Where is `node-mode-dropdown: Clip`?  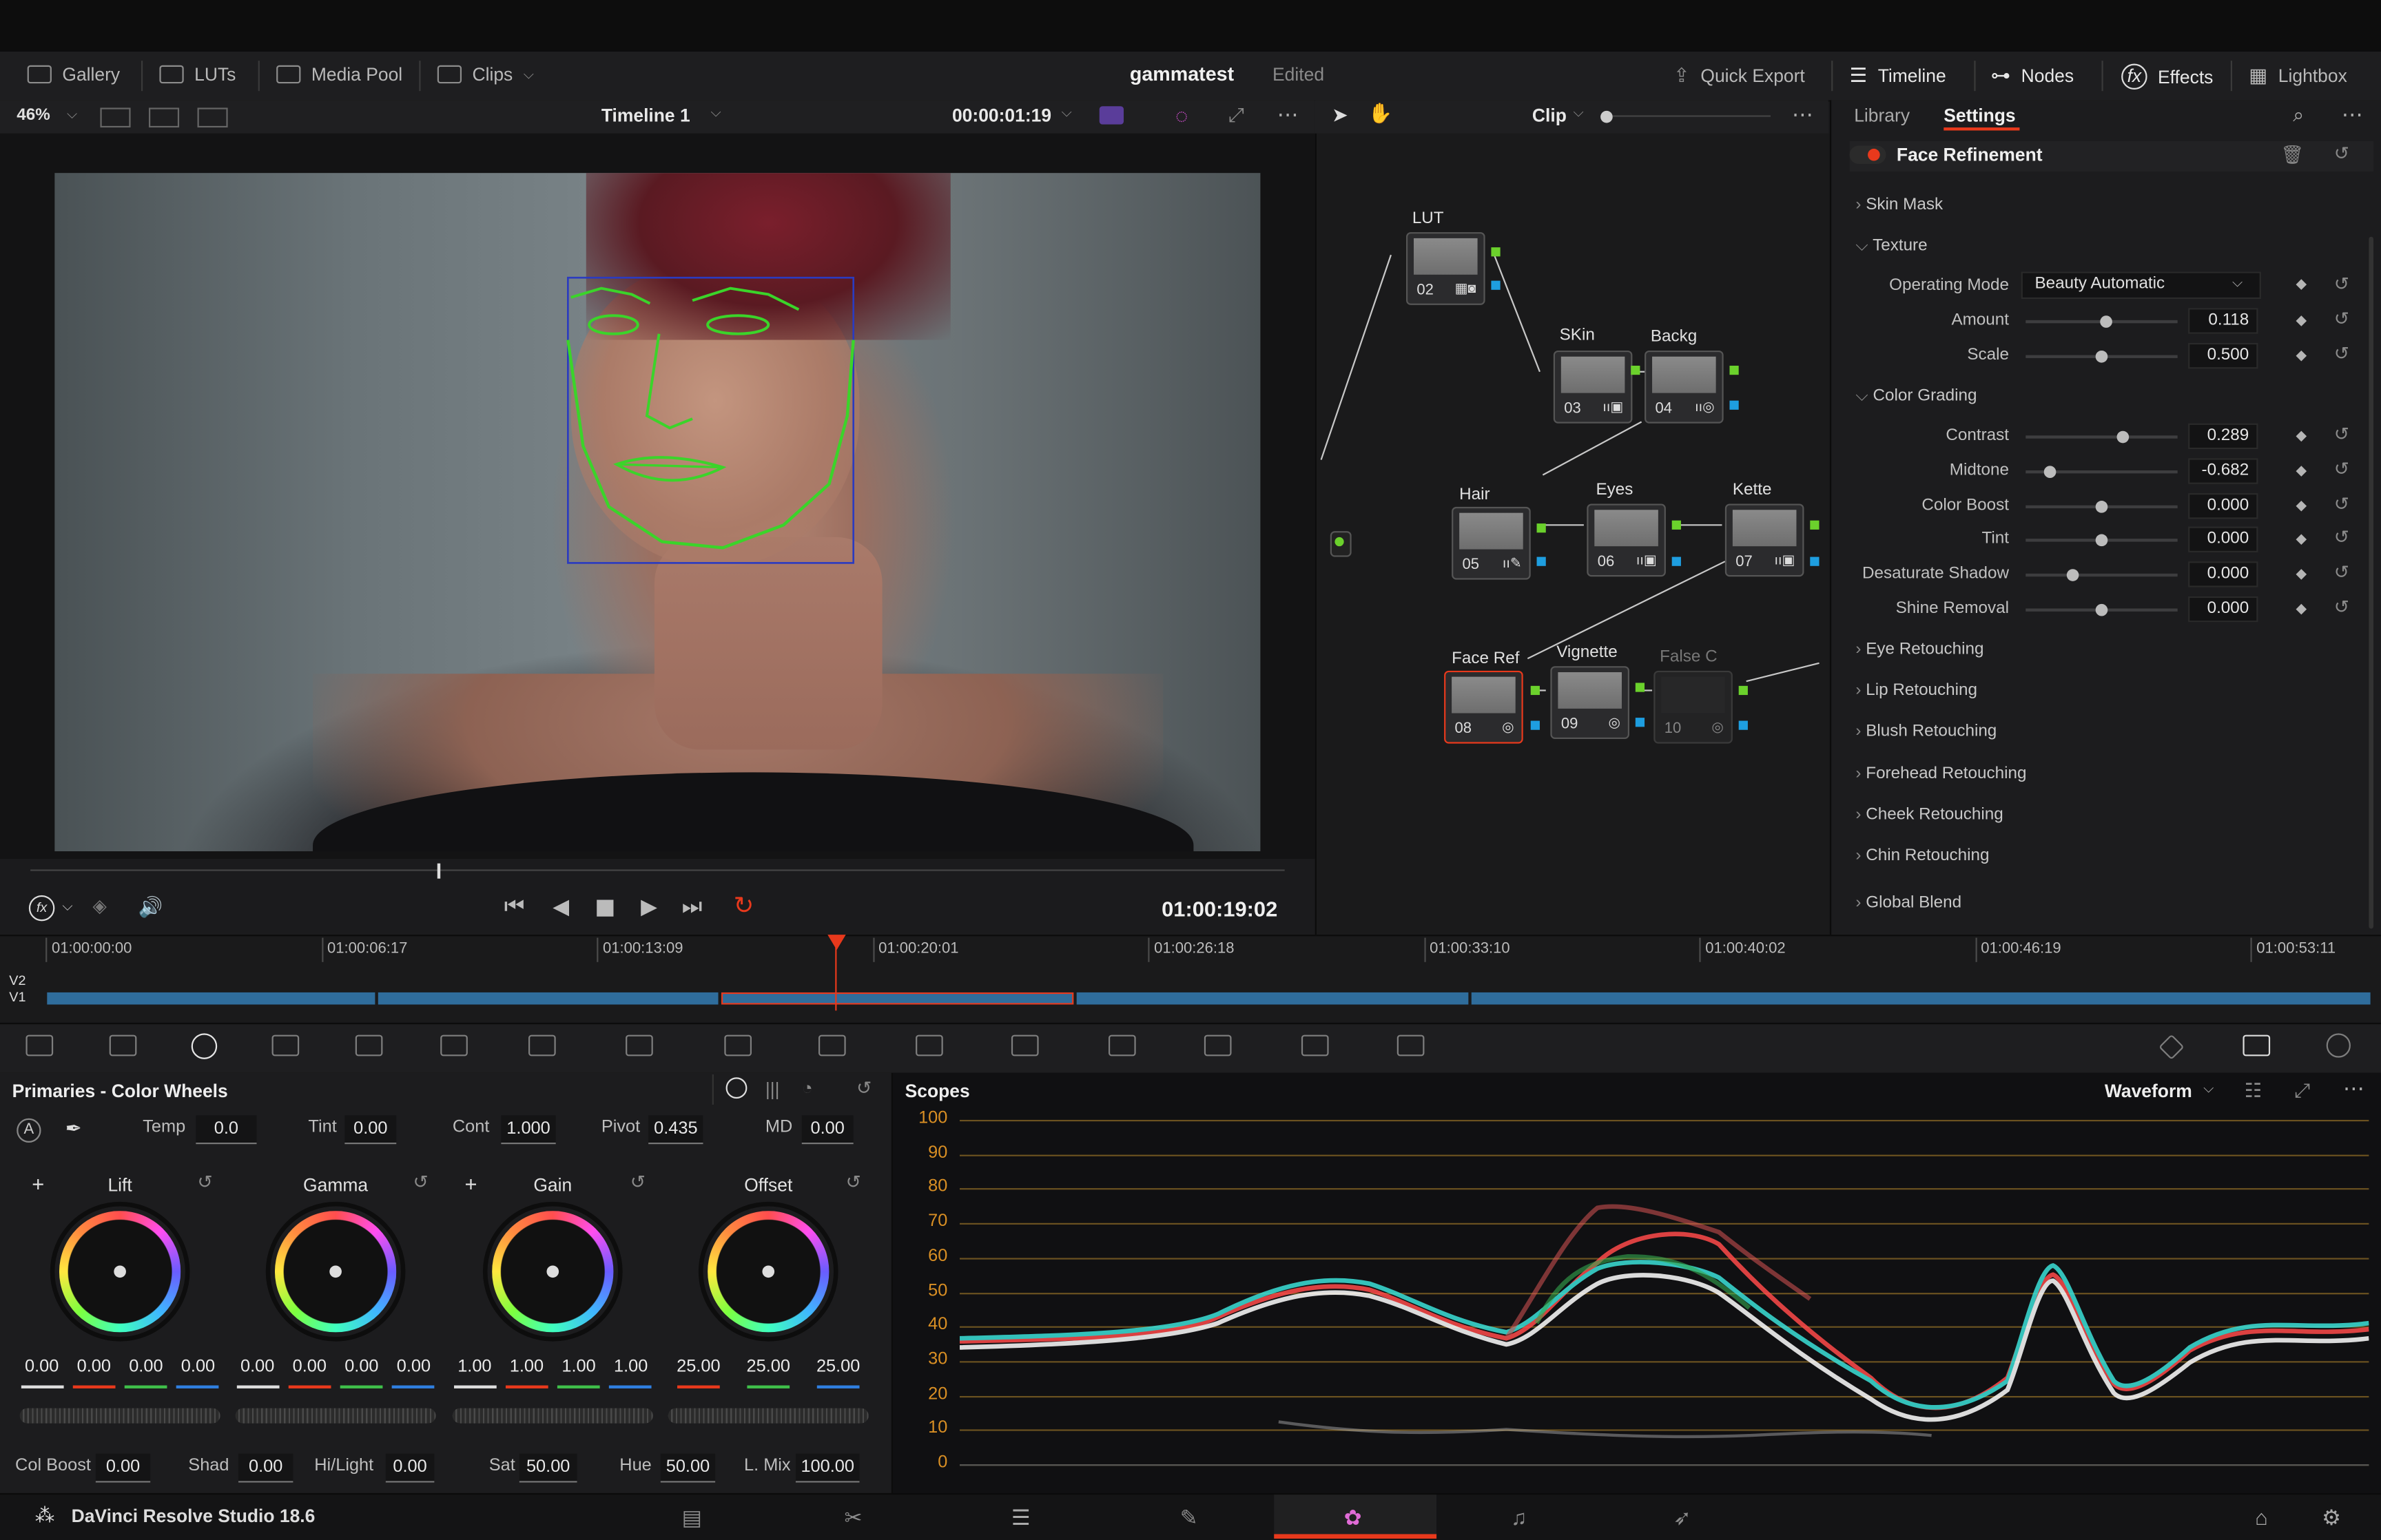 node-mode-dropdown: Clip is located at coordinates (1550, 115).